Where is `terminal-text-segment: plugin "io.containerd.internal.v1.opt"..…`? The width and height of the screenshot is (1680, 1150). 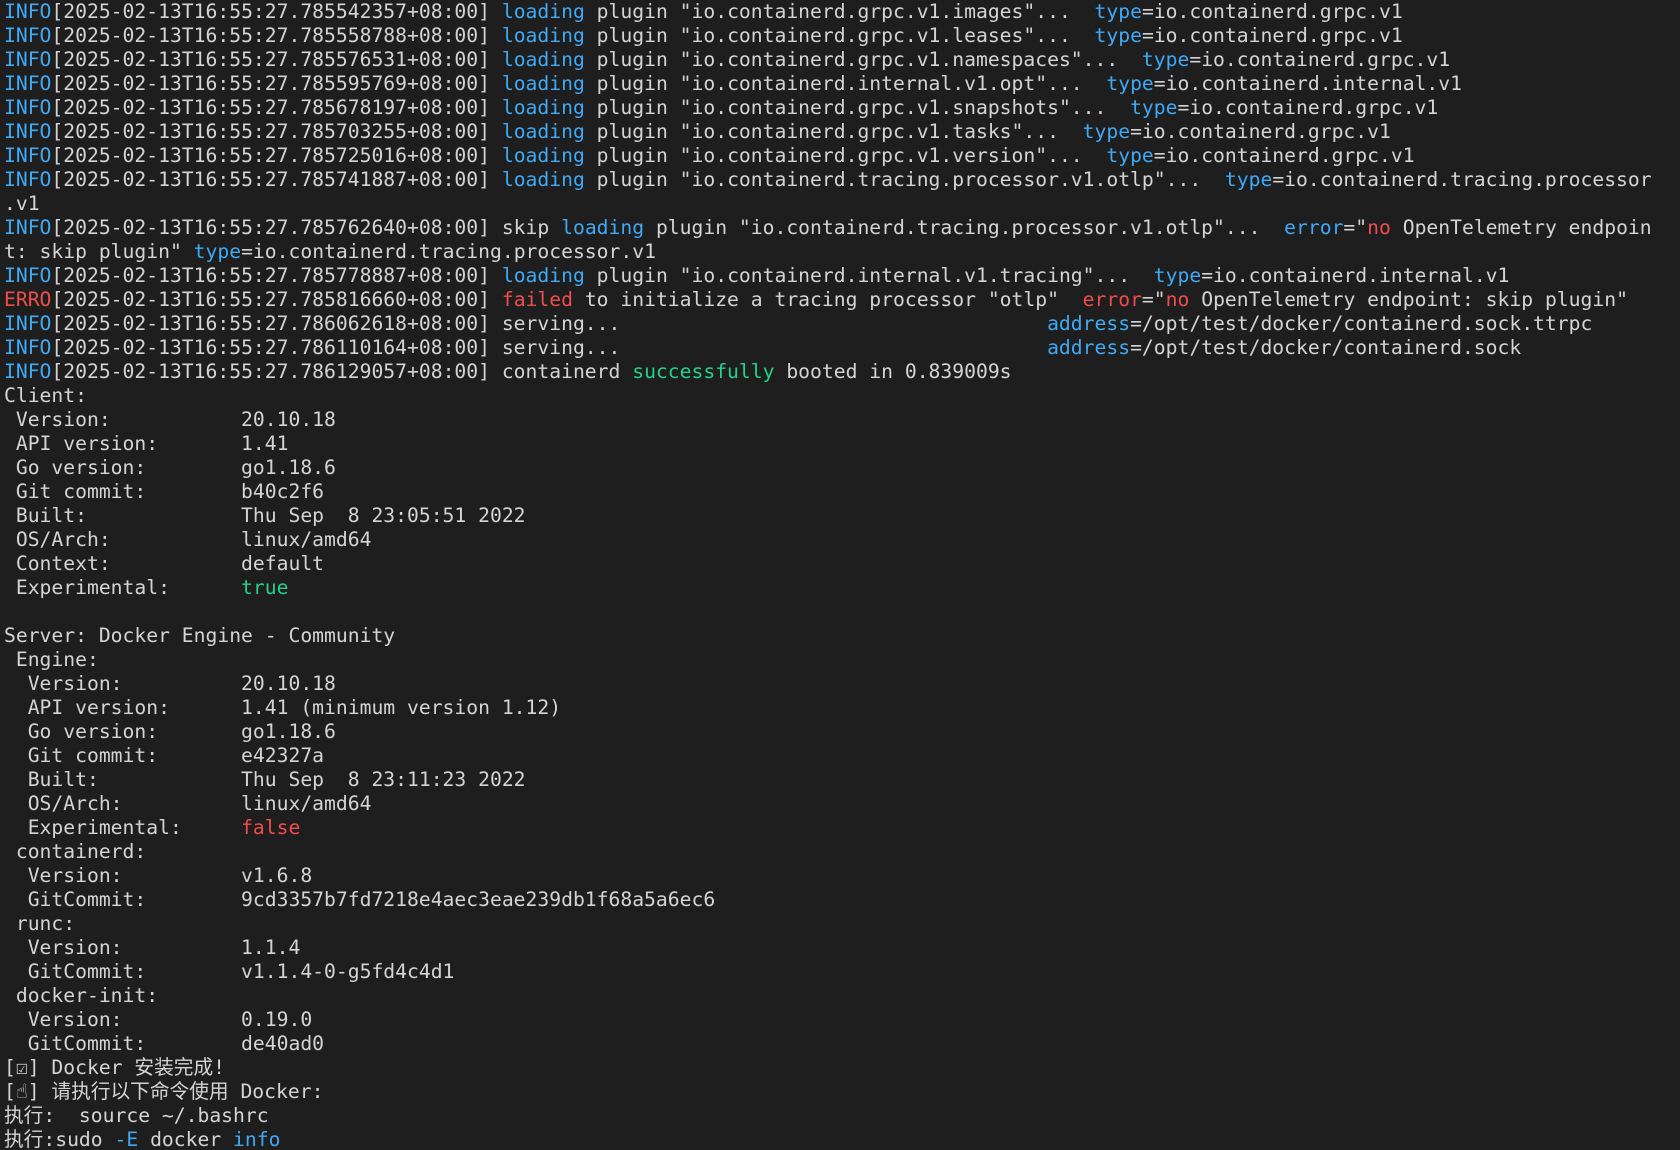 terminal-text-segment: plugin "io.containerd.internal.v1.opt"..… is located at coordinates (845, 83).